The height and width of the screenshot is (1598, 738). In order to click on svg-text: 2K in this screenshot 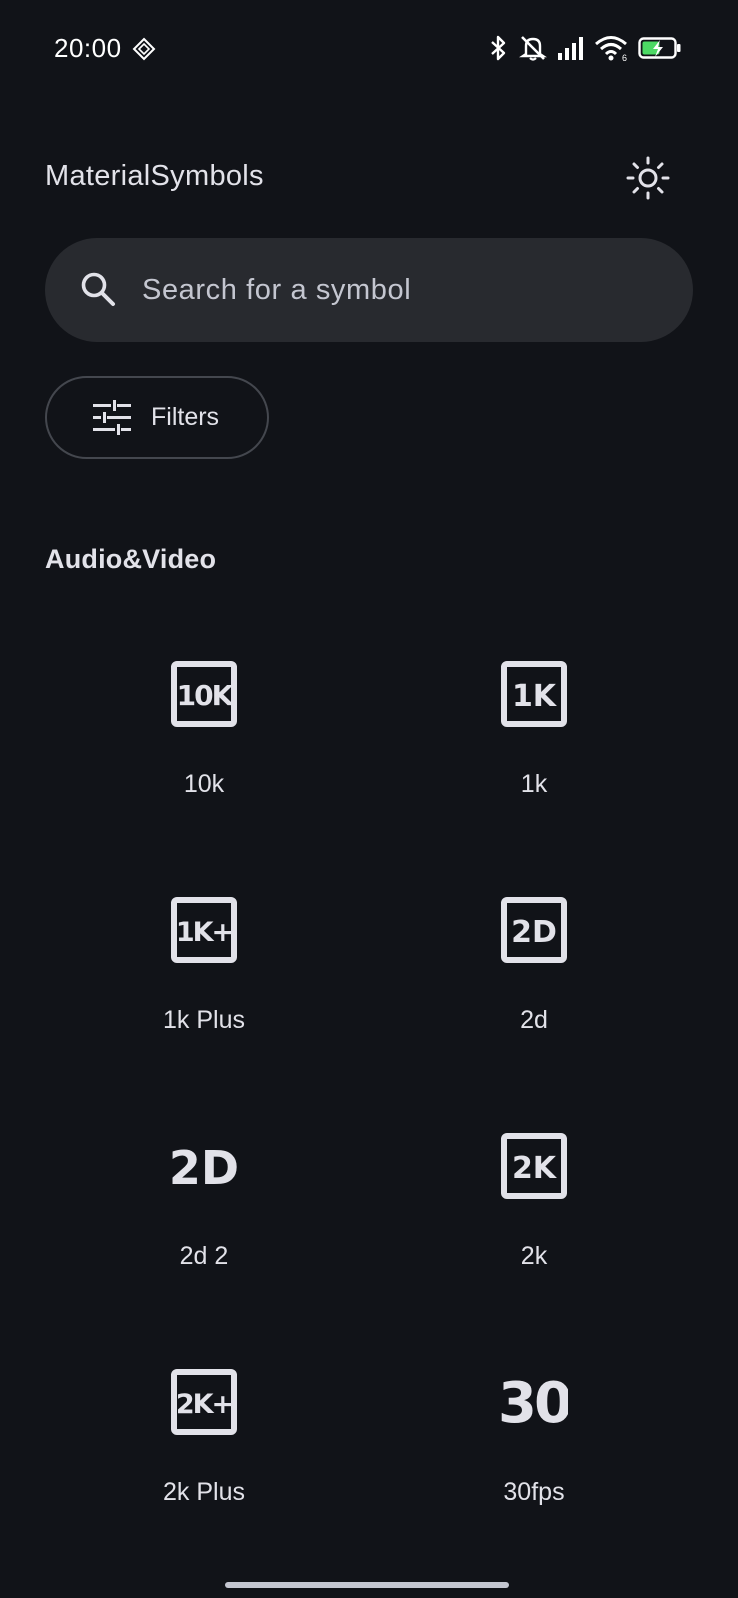, I will do `click(535, 1168)`.